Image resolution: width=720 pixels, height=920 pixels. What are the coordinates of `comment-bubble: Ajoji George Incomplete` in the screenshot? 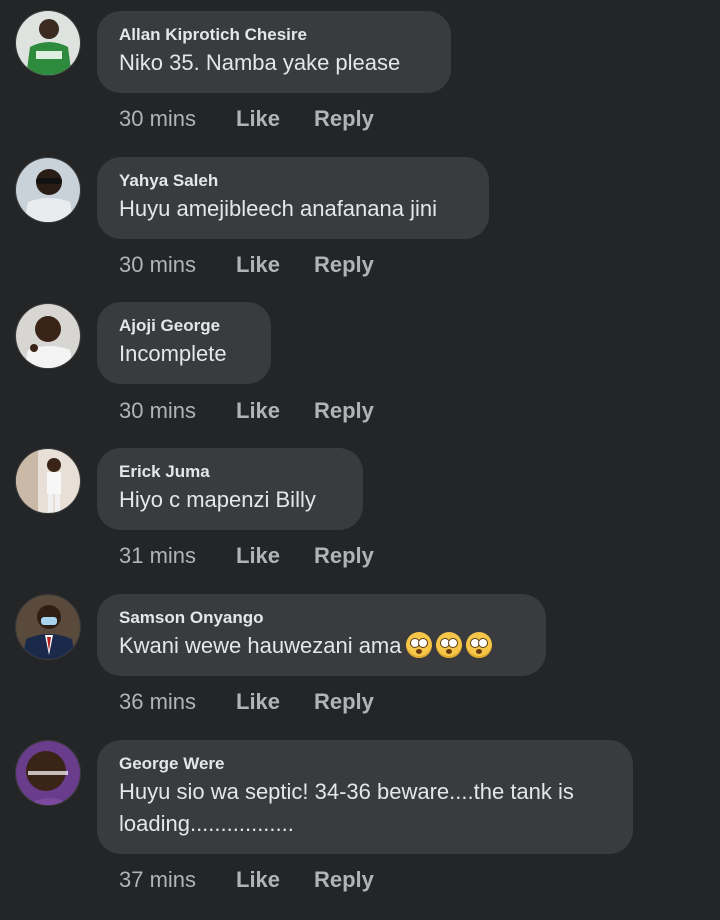 It's located at (184, 343).